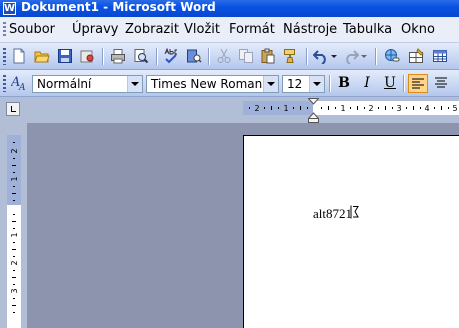 The height and width of the screenshot is (328, 459). Describe the element at coordinates (303, 84) in the screenshot. I see `font-size-dropdown: 12` at that location.